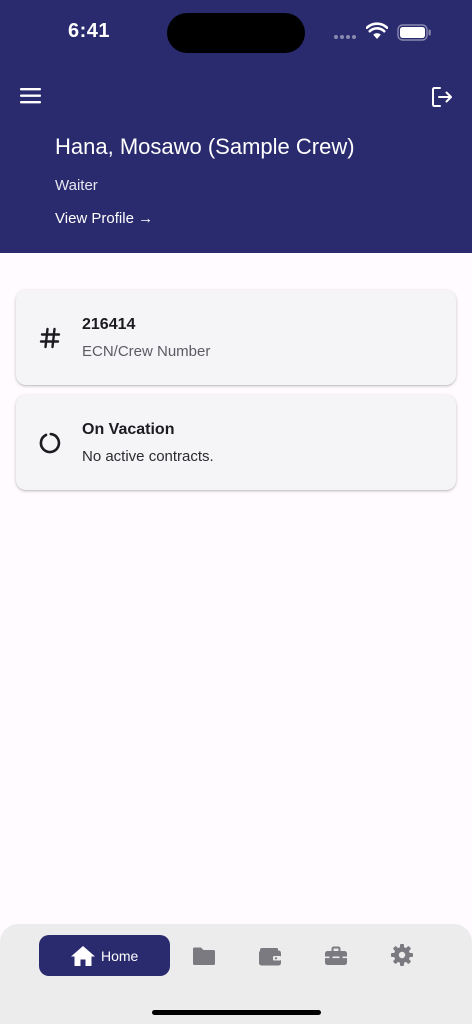  What do you see at coordinates (205, 146) in the screenshot?
I see `crew-name: Hana, Mosawo (Sample Crew)` at bounding box center [205, 146].